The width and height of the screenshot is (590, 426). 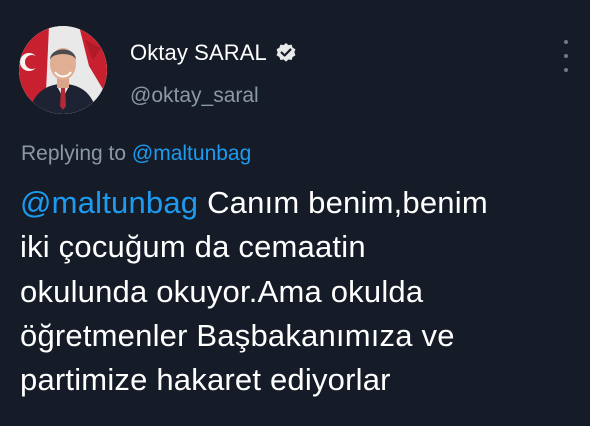 I want to click on tweet-text-line: iki çocuğum da cemaatin, so click(x=193, y=247).